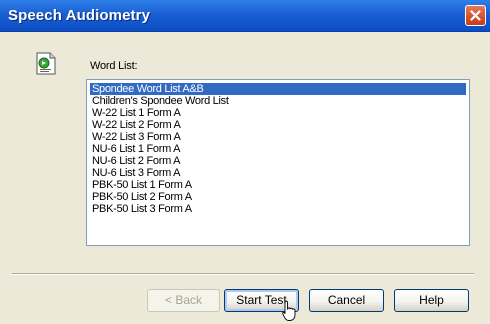 This screenshot has height=324, width=490. Describe the element at coordinates (346, 300) in the screenshot. I see `cancel-button: Cancel` at that location.